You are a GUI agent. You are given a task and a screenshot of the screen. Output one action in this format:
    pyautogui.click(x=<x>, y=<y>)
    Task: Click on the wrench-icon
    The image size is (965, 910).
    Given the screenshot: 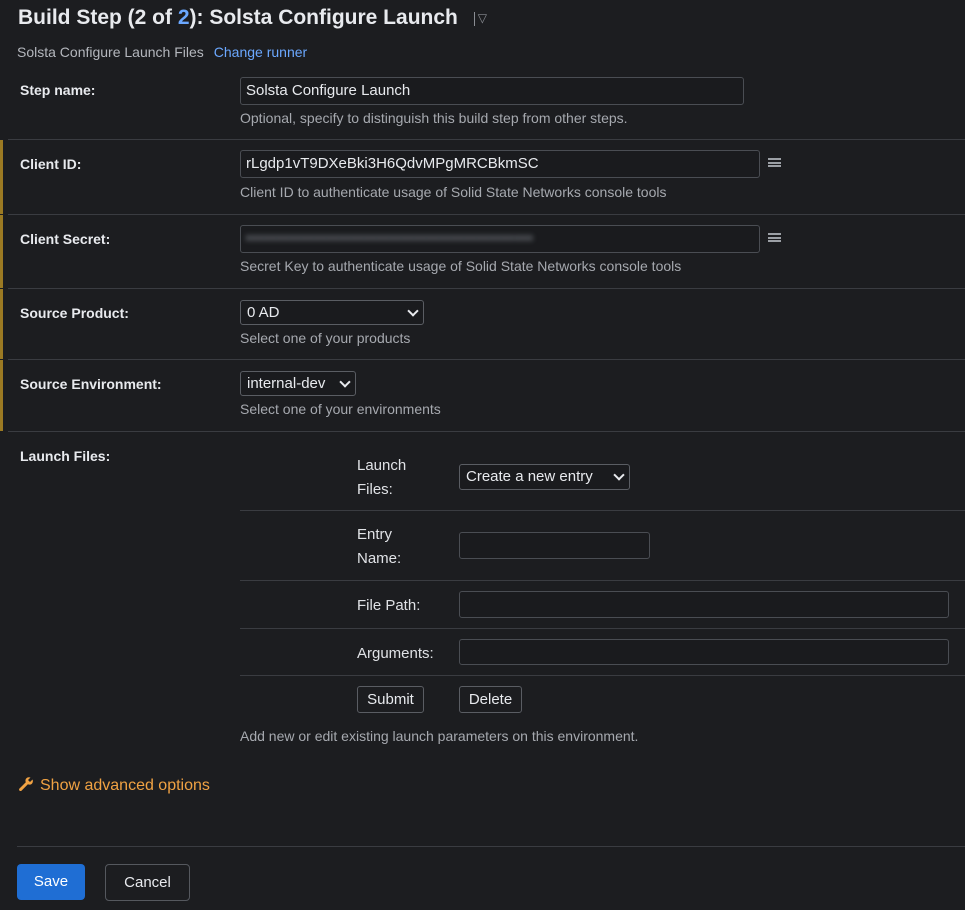 What is the action you would take?
    pyautogui.click(x=26, y=784)
    